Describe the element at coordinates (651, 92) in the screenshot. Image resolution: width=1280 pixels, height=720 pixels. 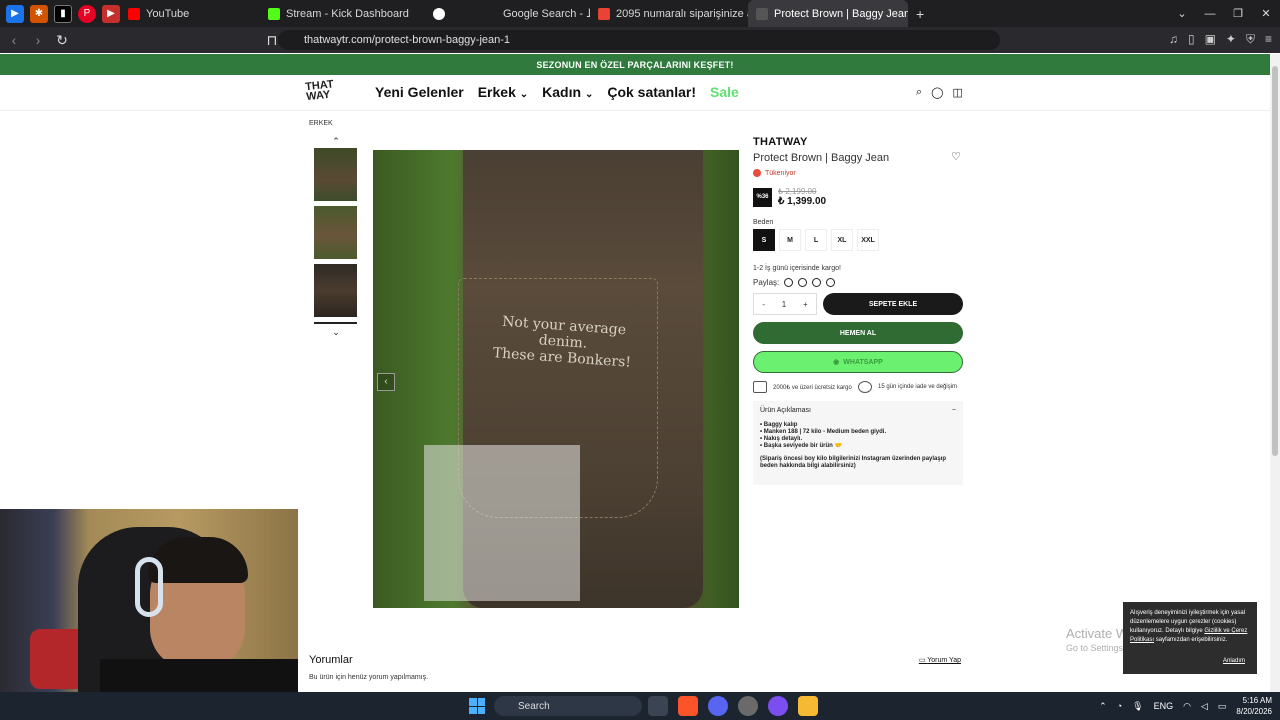
I see `nav-bestsellers: Çok satanlar!` at that location.